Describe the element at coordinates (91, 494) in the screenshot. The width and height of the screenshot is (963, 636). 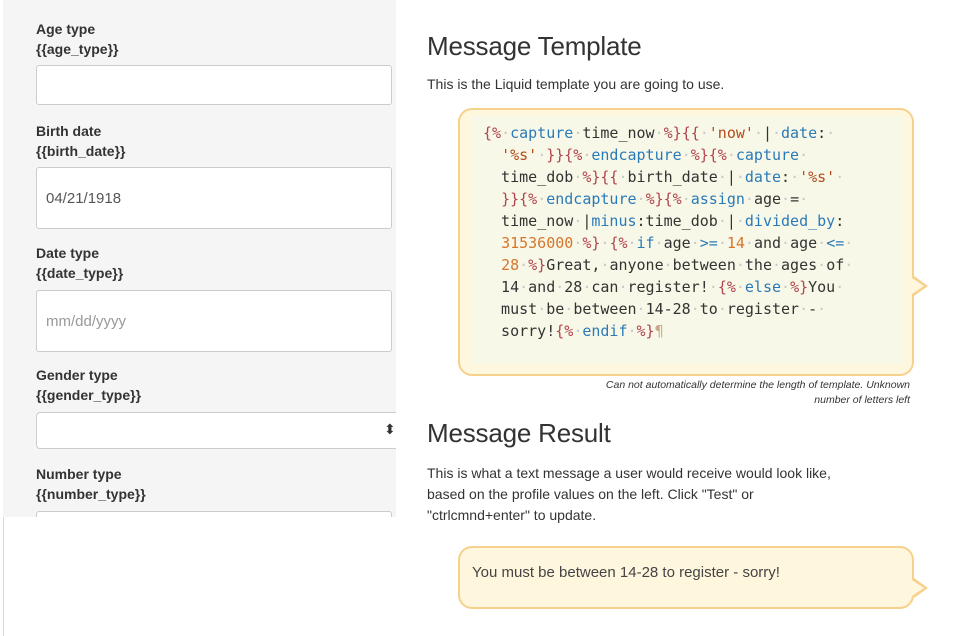
I see `field-variable: {{number_type}}` at that location.